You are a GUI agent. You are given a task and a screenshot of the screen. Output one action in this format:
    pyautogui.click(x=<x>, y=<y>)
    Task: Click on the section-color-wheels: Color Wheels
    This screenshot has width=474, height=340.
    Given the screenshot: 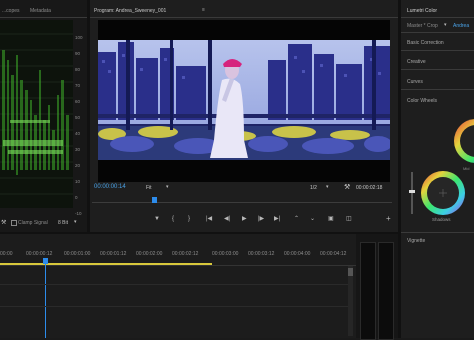 What is the action you would take?
    pyautogui.click(x=422, y=101)
    